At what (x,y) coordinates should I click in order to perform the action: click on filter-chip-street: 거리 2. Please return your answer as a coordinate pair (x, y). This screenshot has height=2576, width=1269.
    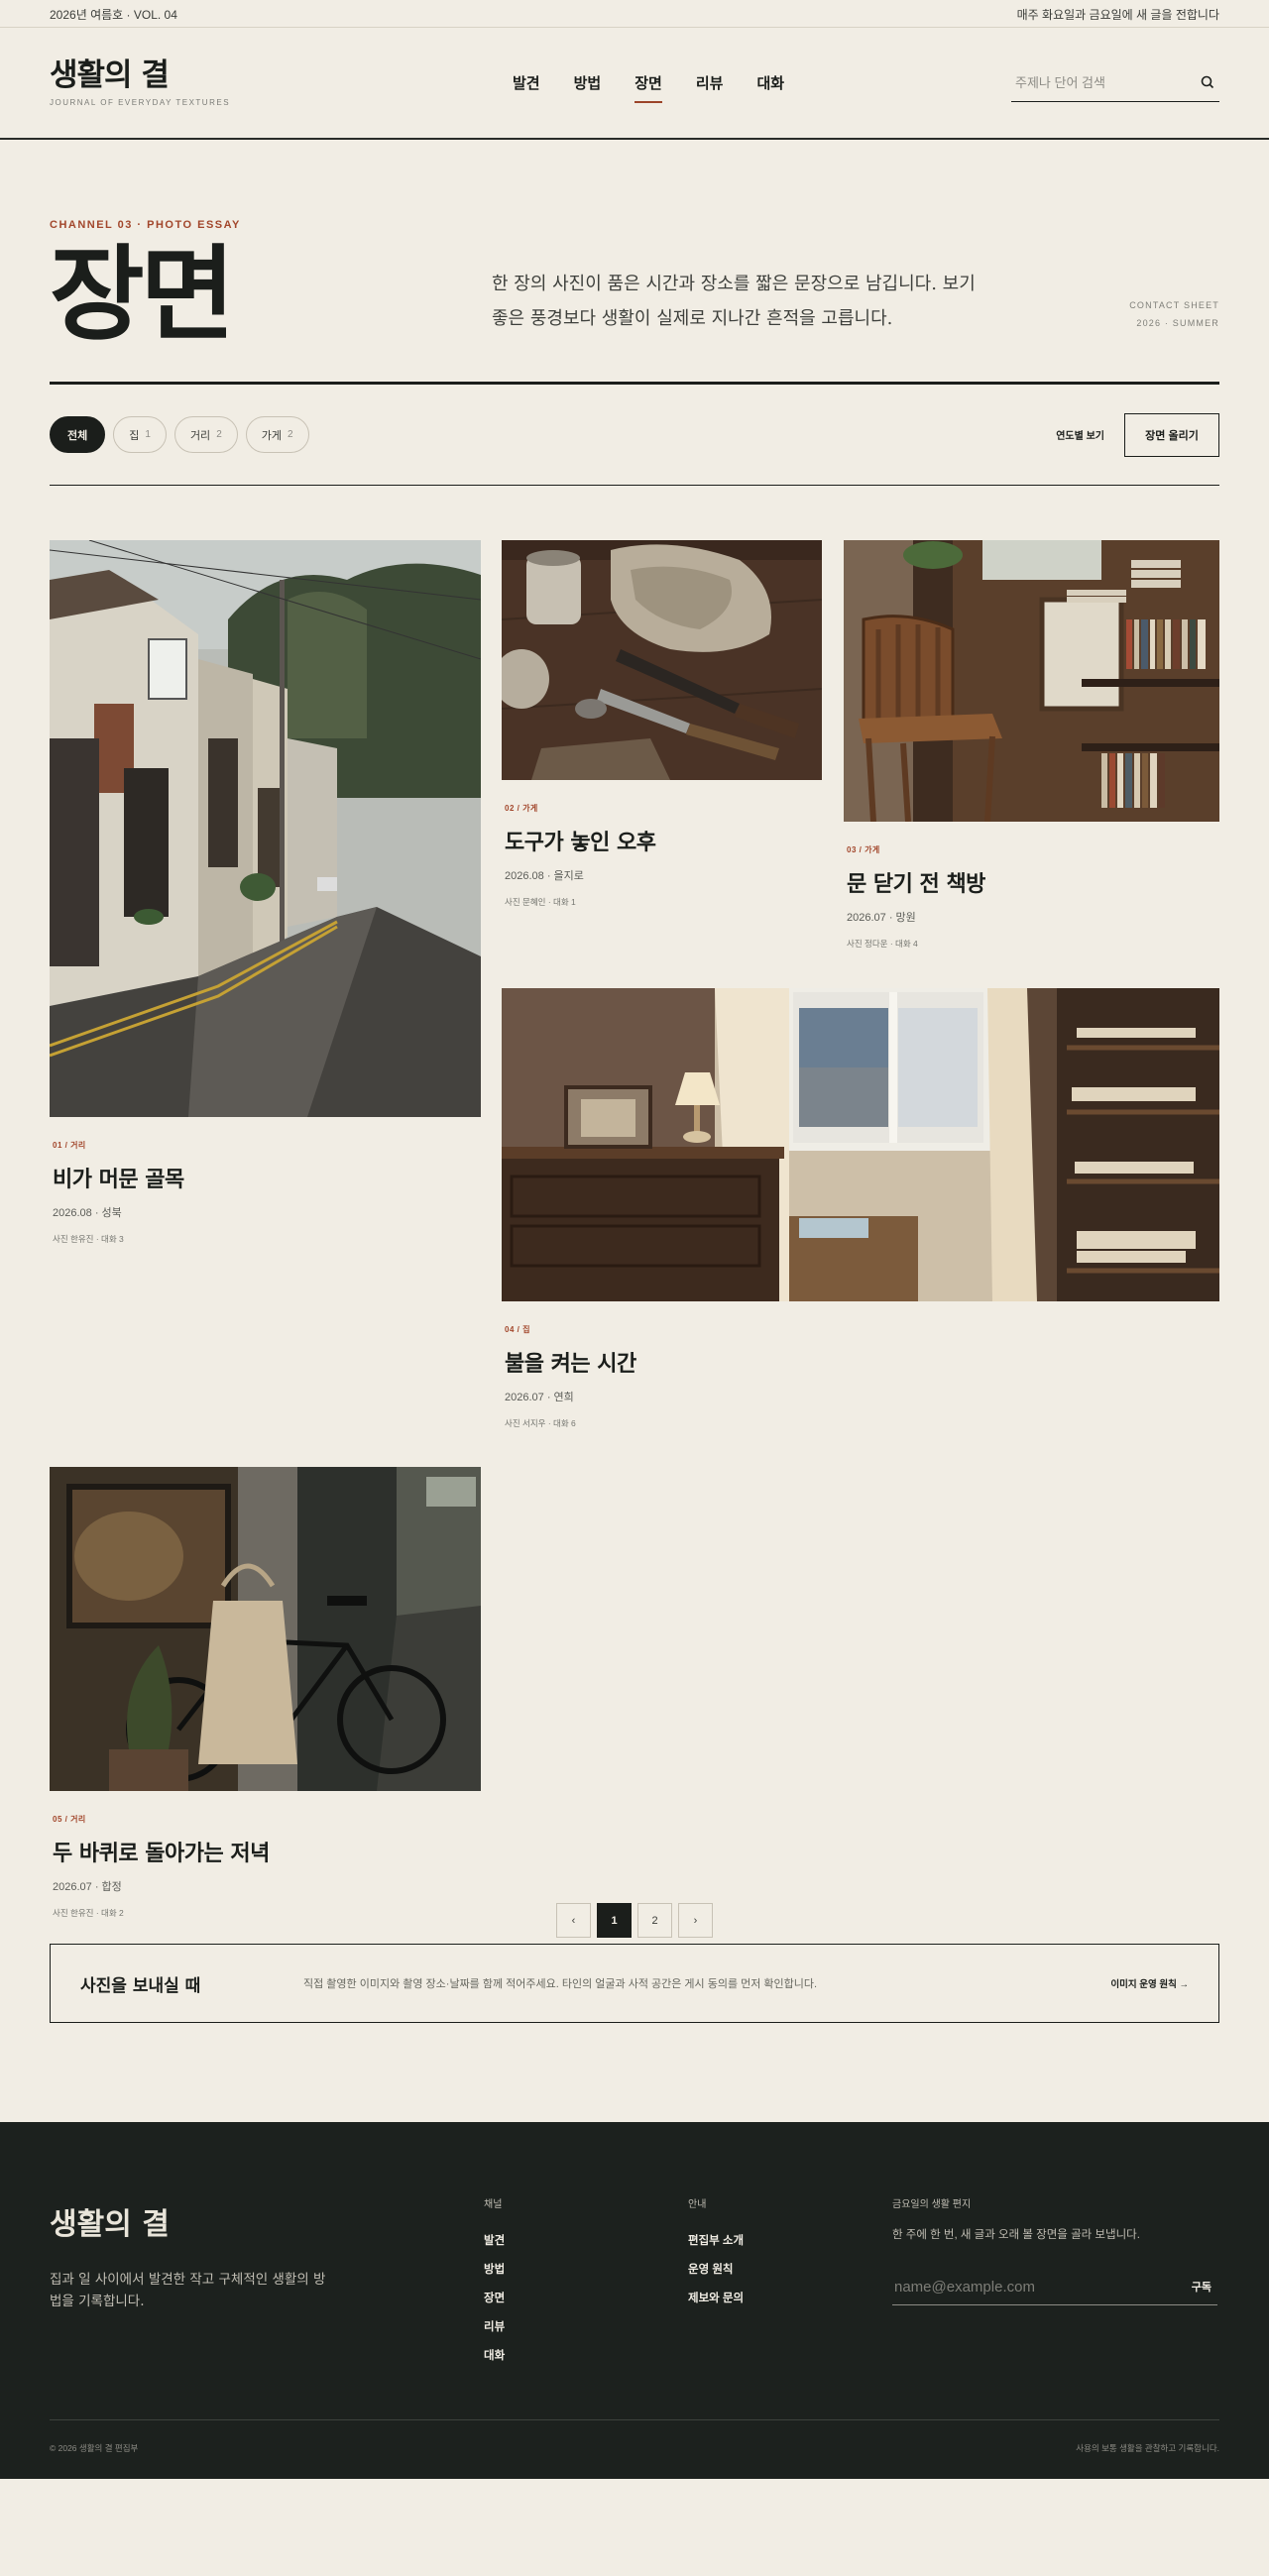
    Looking at the image, I should click on (205, 434).